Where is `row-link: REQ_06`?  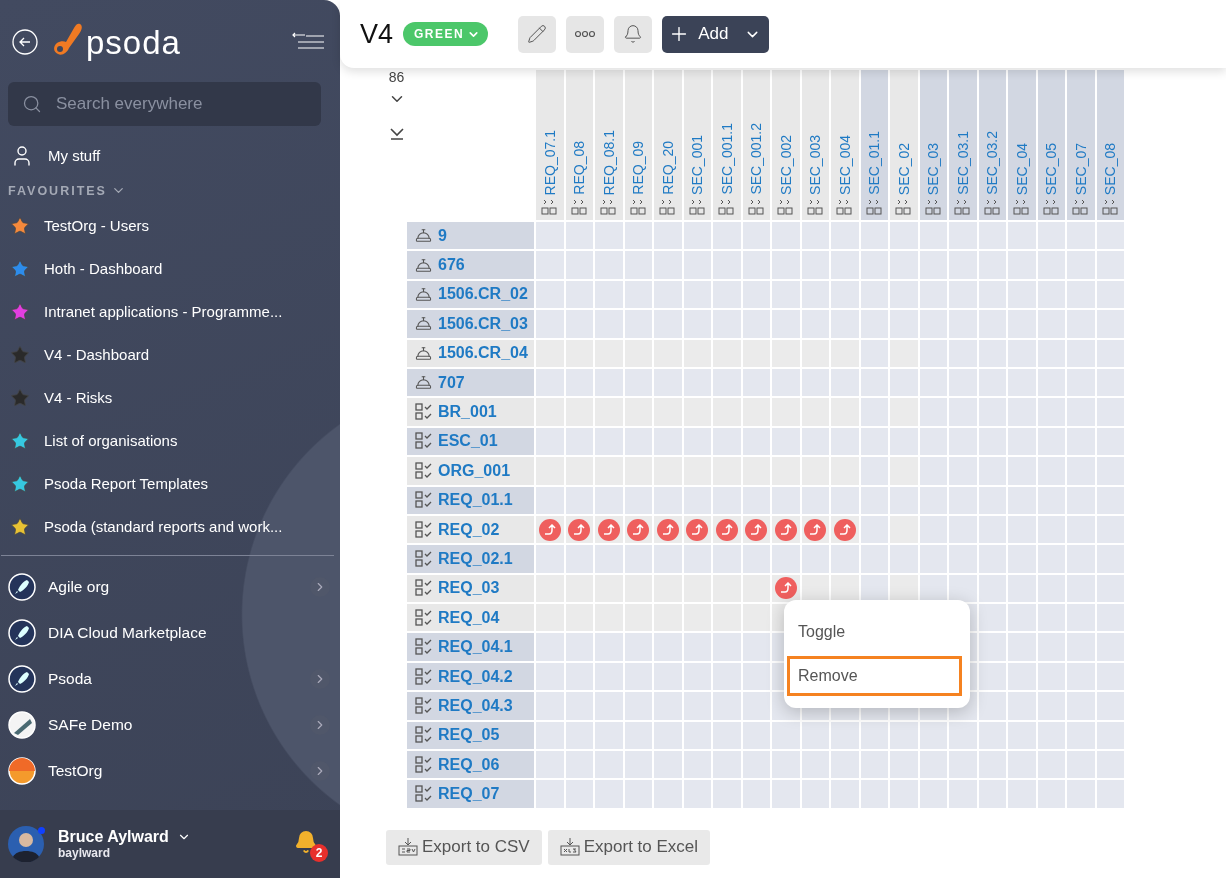
row-link: REQ_06 is located at coordinates (469, 764).